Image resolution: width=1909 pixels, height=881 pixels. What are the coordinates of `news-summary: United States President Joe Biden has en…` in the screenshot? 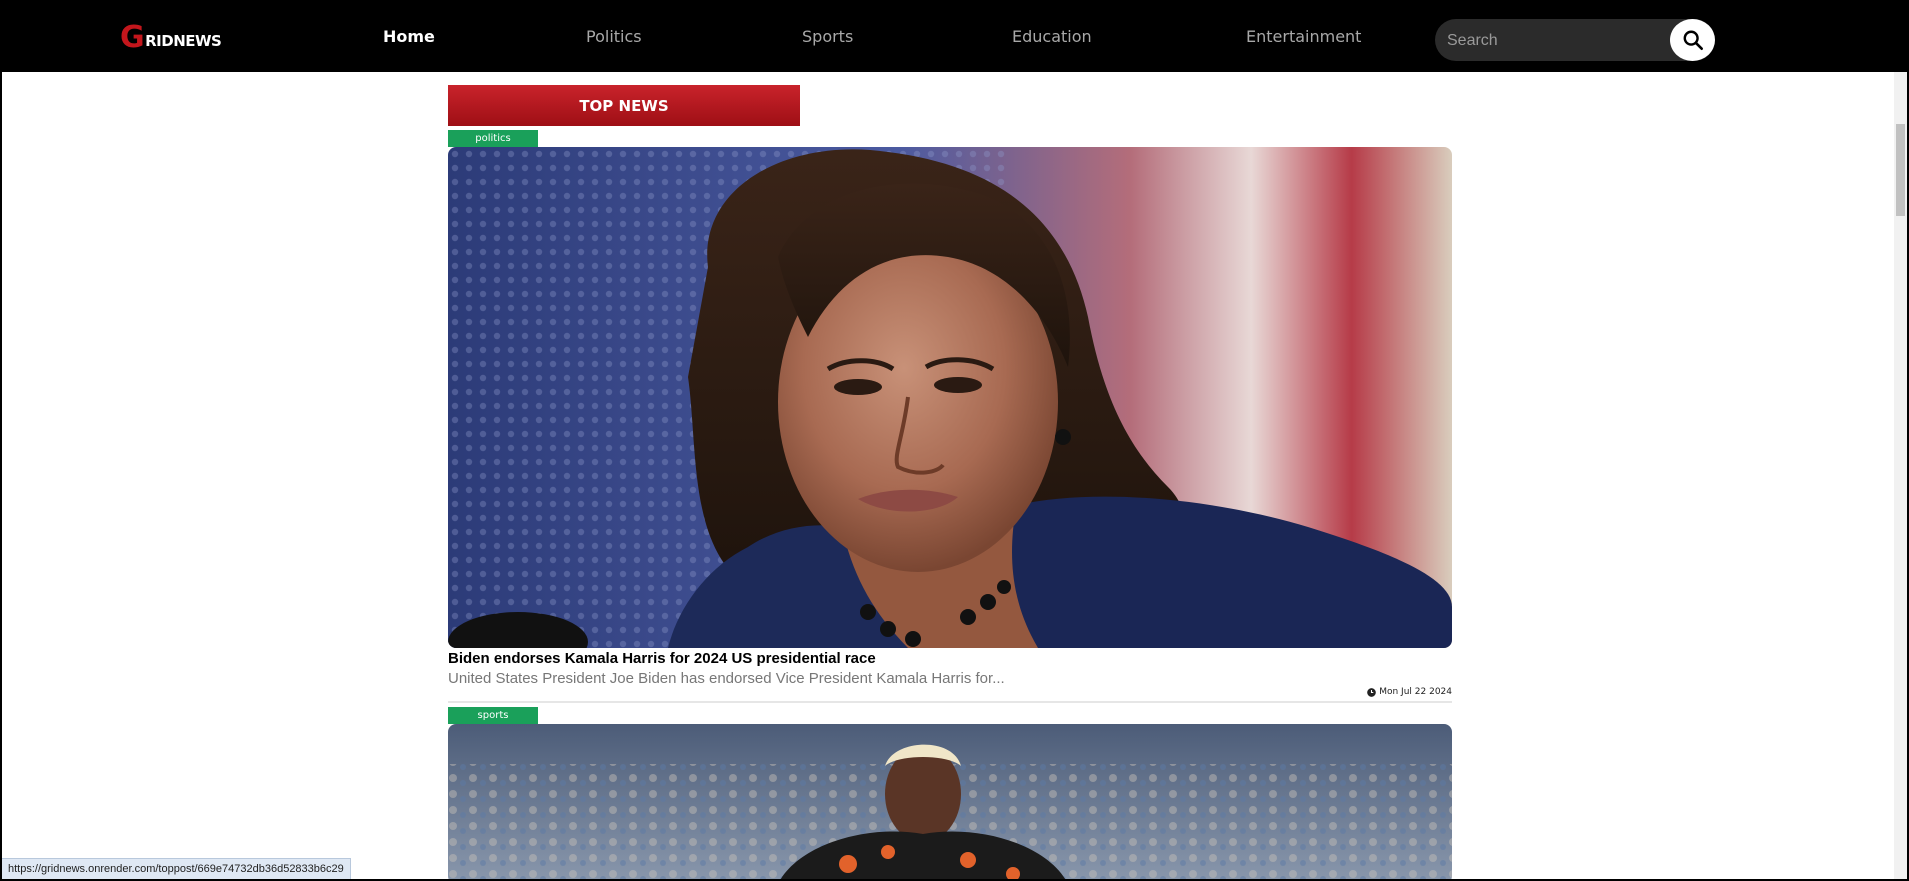 It's located at (726, 678).